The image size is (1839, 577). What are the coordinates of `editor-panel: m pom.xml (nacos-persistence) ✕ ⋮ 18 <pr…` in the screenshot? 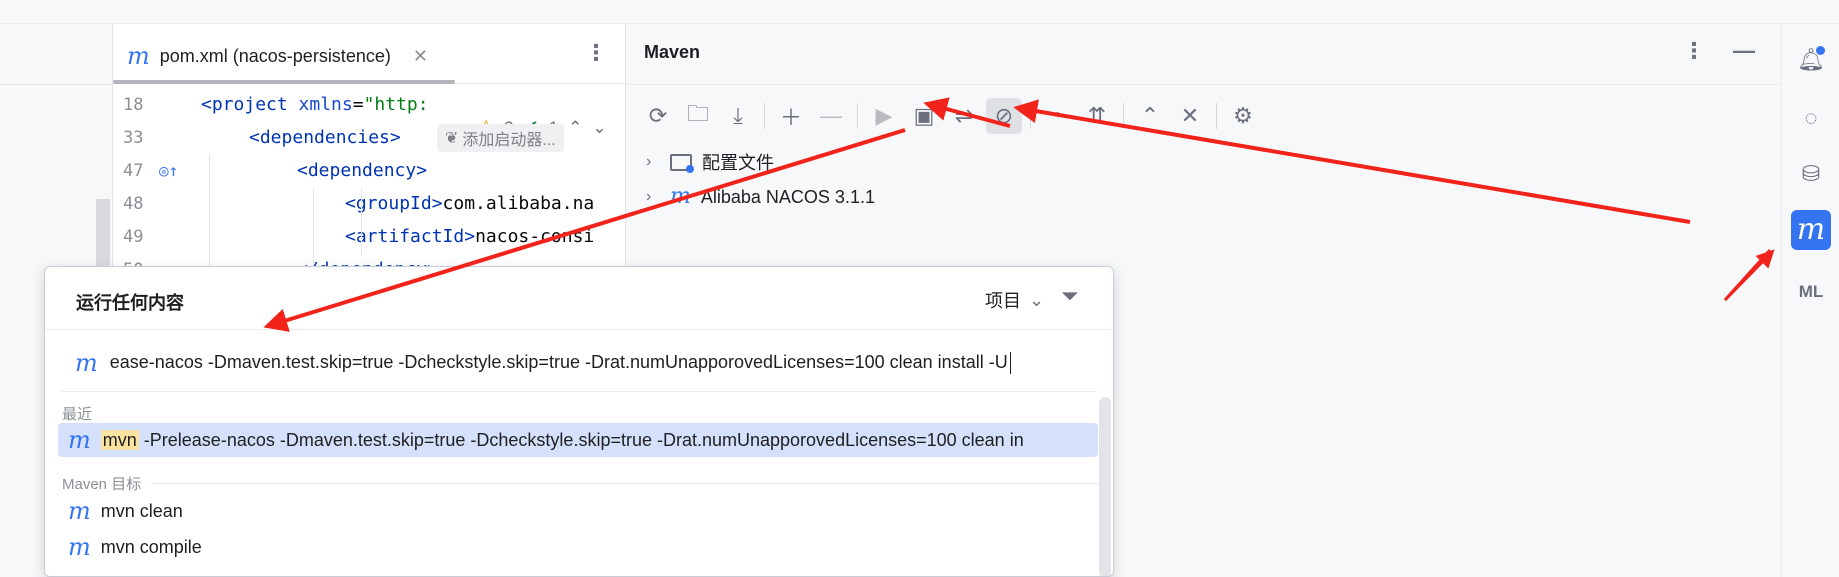 It's located at (369, 152).